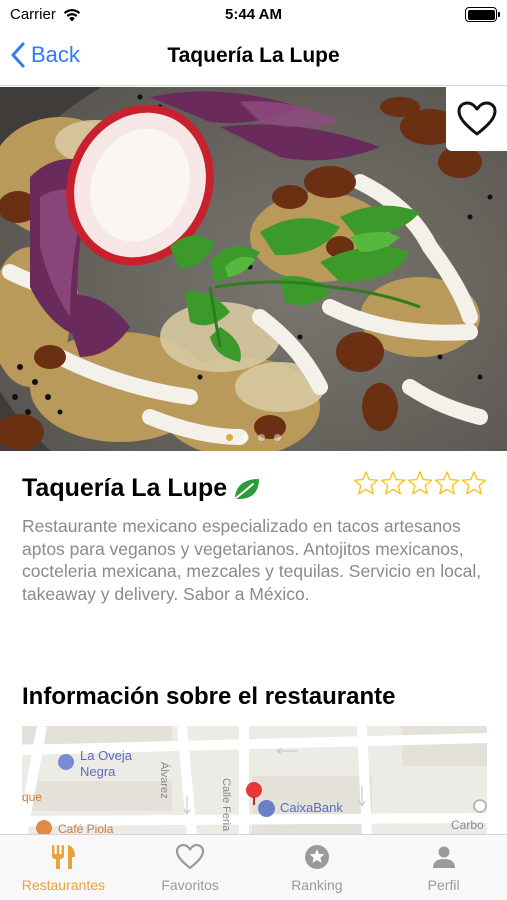 The image size is (507, 900). Describe the element at coordinates (98, 771) in the screenshot. I see `map-label-negra: Negra` at that location.